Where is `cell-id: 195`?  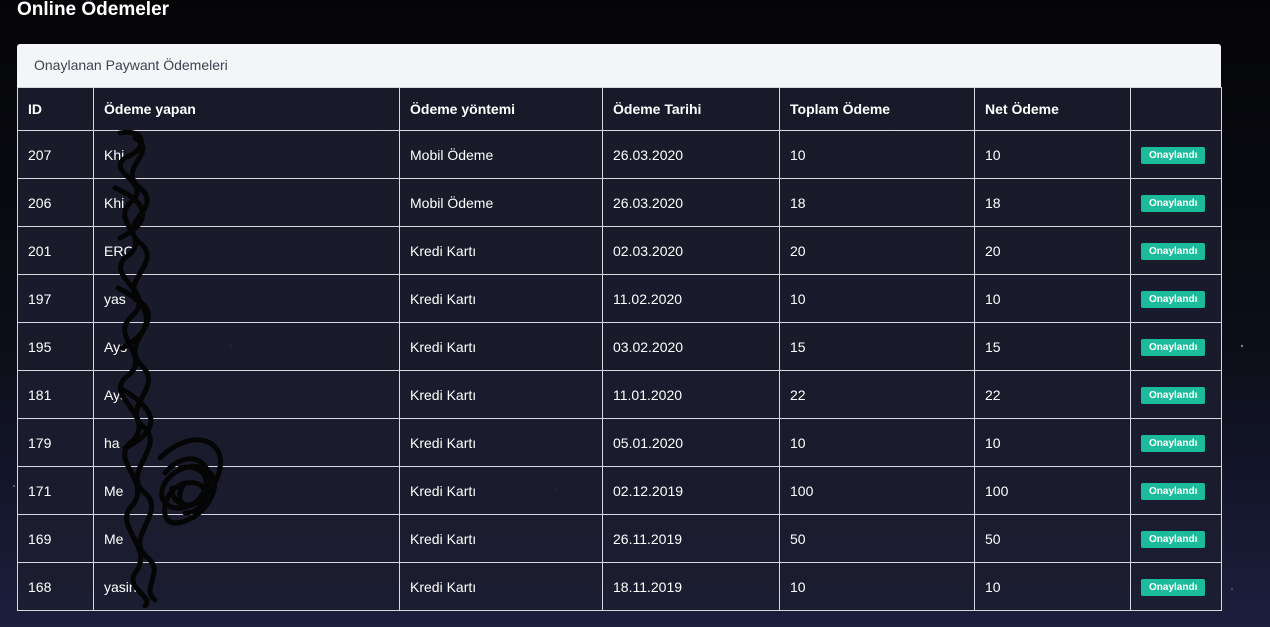 cell-id: 195 is located at coordinates (55, 346).